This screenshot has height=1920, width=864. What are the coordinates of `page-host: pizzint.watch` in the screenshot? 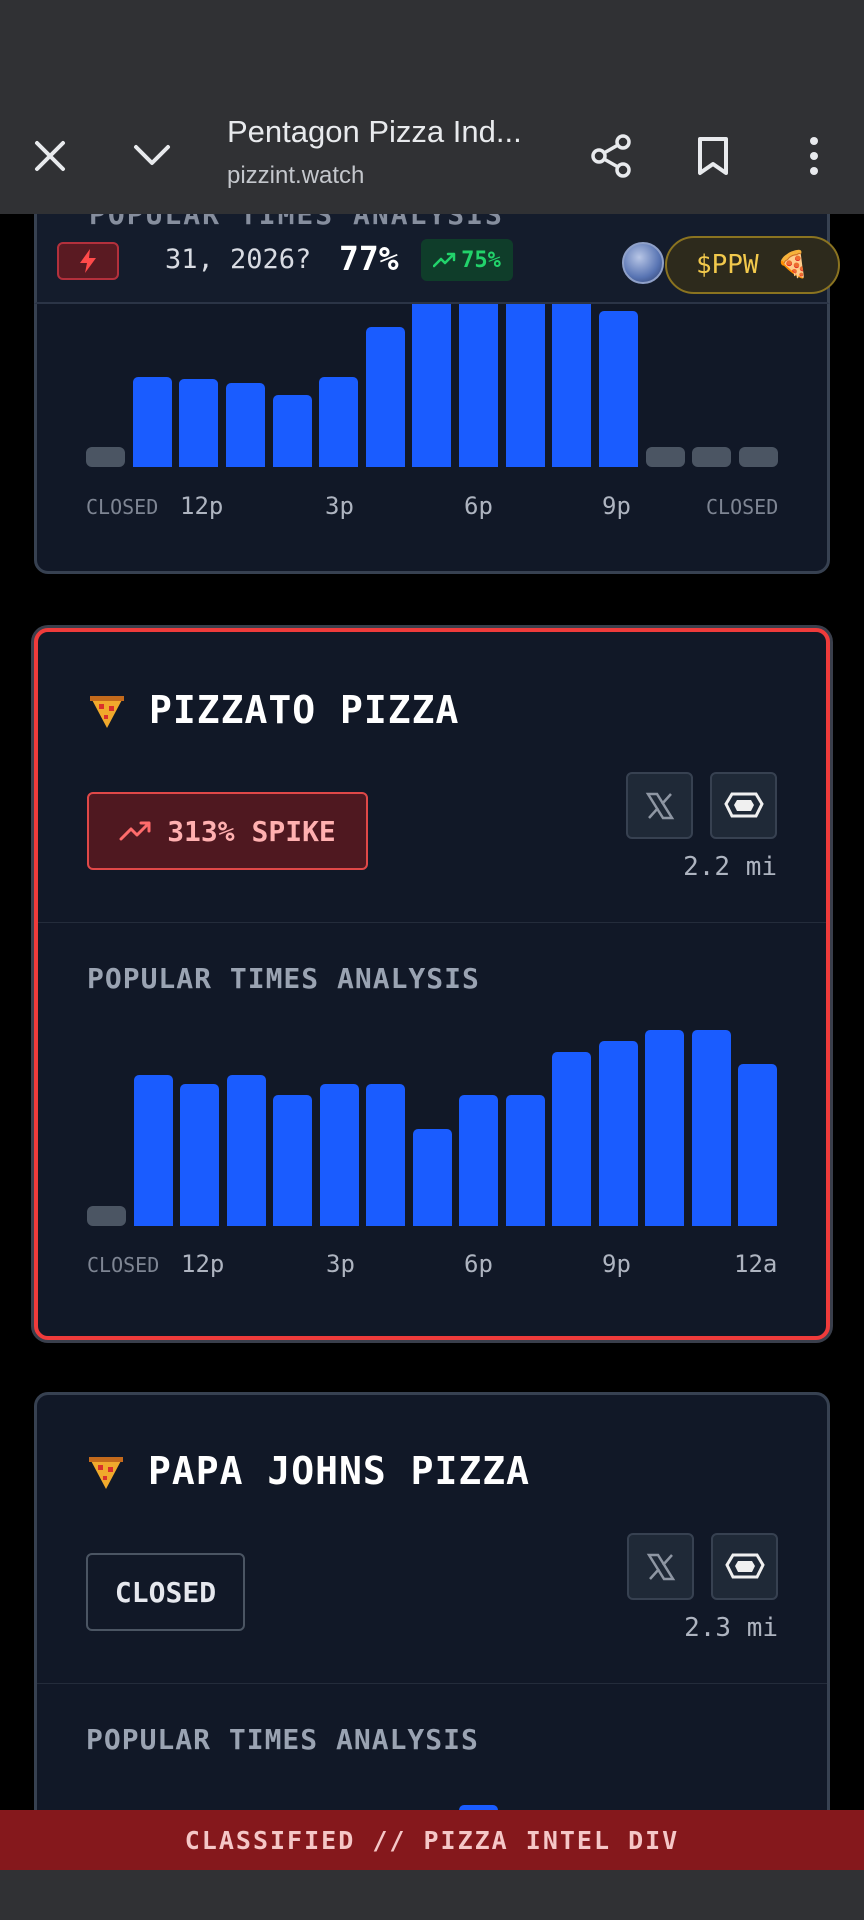 It's located at (296, 175).